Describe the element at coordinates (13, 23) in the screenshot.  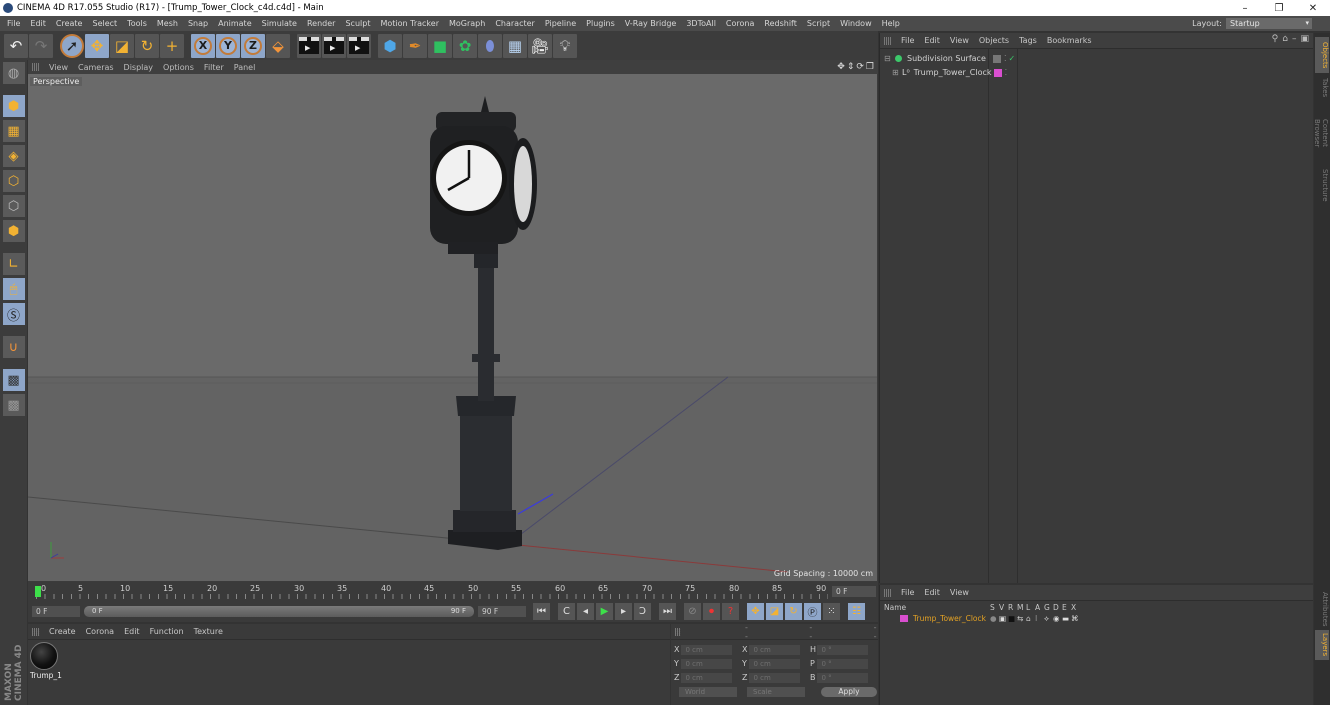
I see `menu-file: File` at that location.